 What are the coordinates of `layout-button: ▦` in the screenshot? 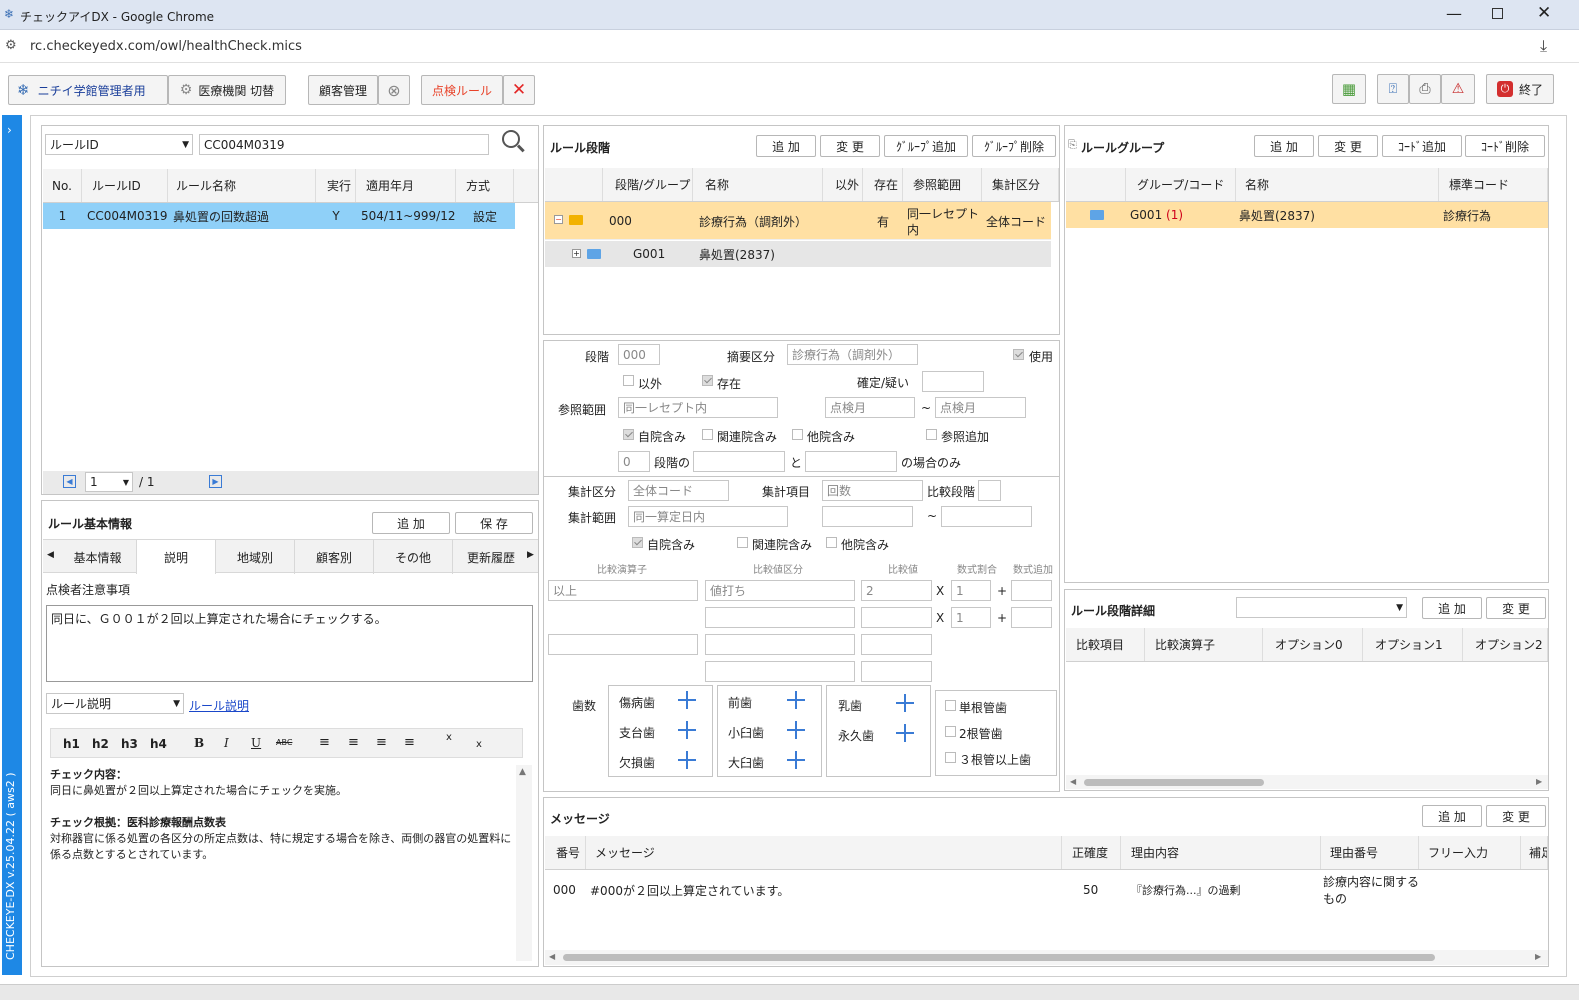 It's located at (1349, 89).